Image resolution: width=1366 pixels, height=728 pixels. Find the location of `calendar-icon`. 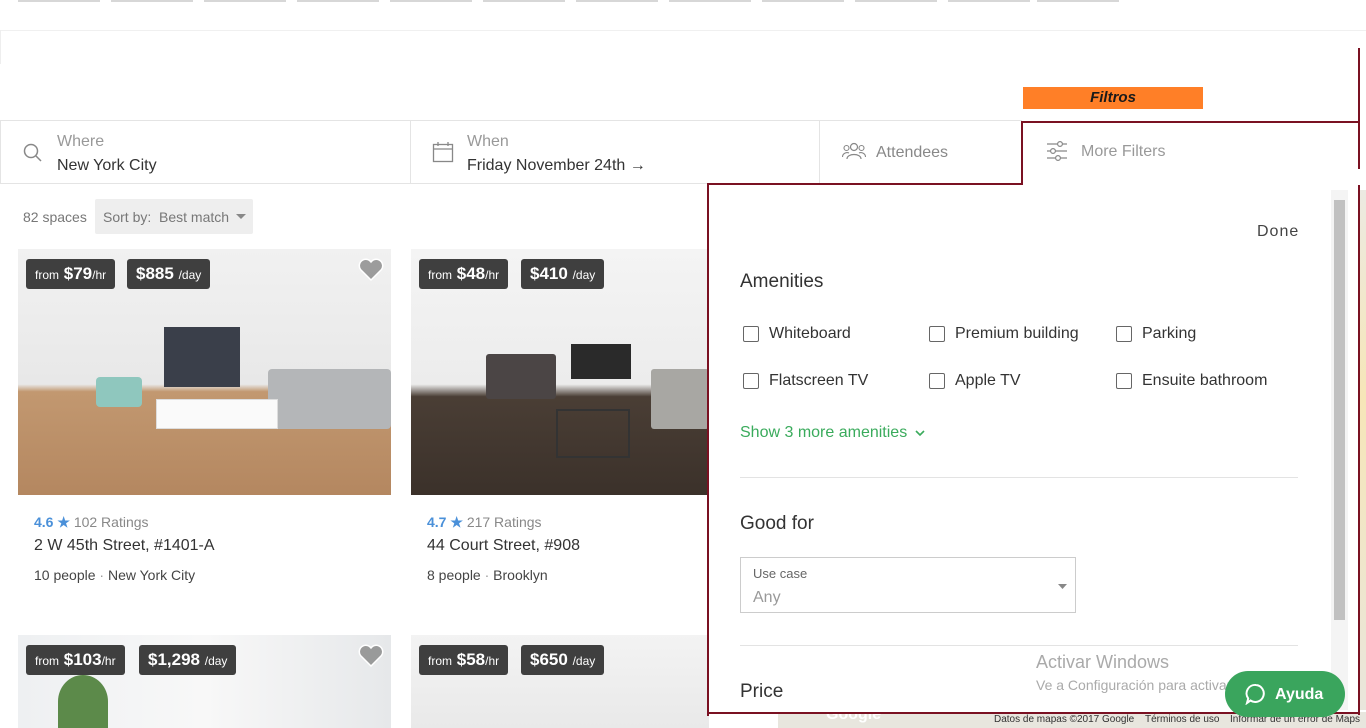

calendar-icon is located at coordinates (443, 152).